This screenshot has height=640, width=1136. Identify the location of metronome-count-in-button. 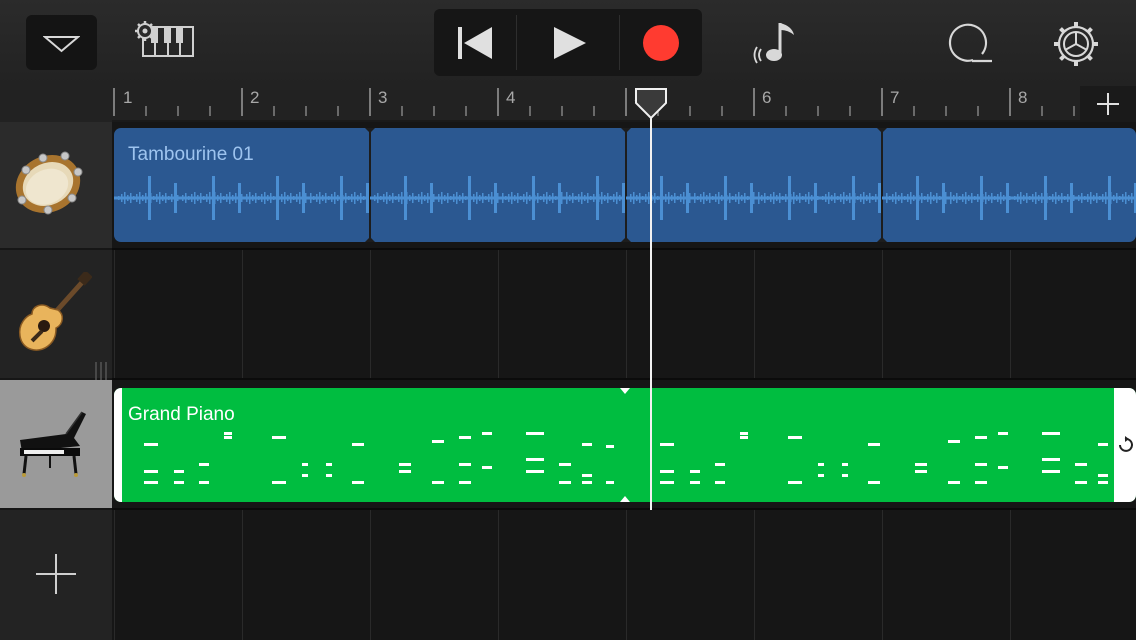
(773, 43).